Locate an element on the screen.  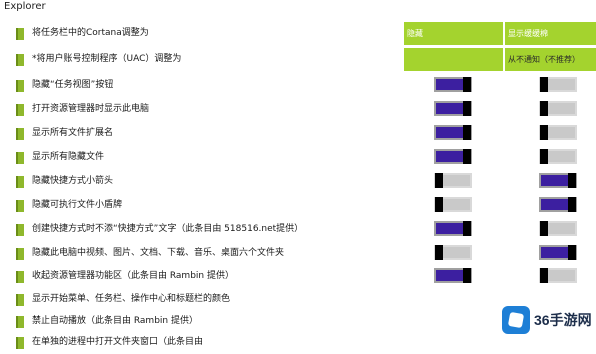
settings-row: 隐藏可执行文件小盾牌 is located at coordinates (298, 205).